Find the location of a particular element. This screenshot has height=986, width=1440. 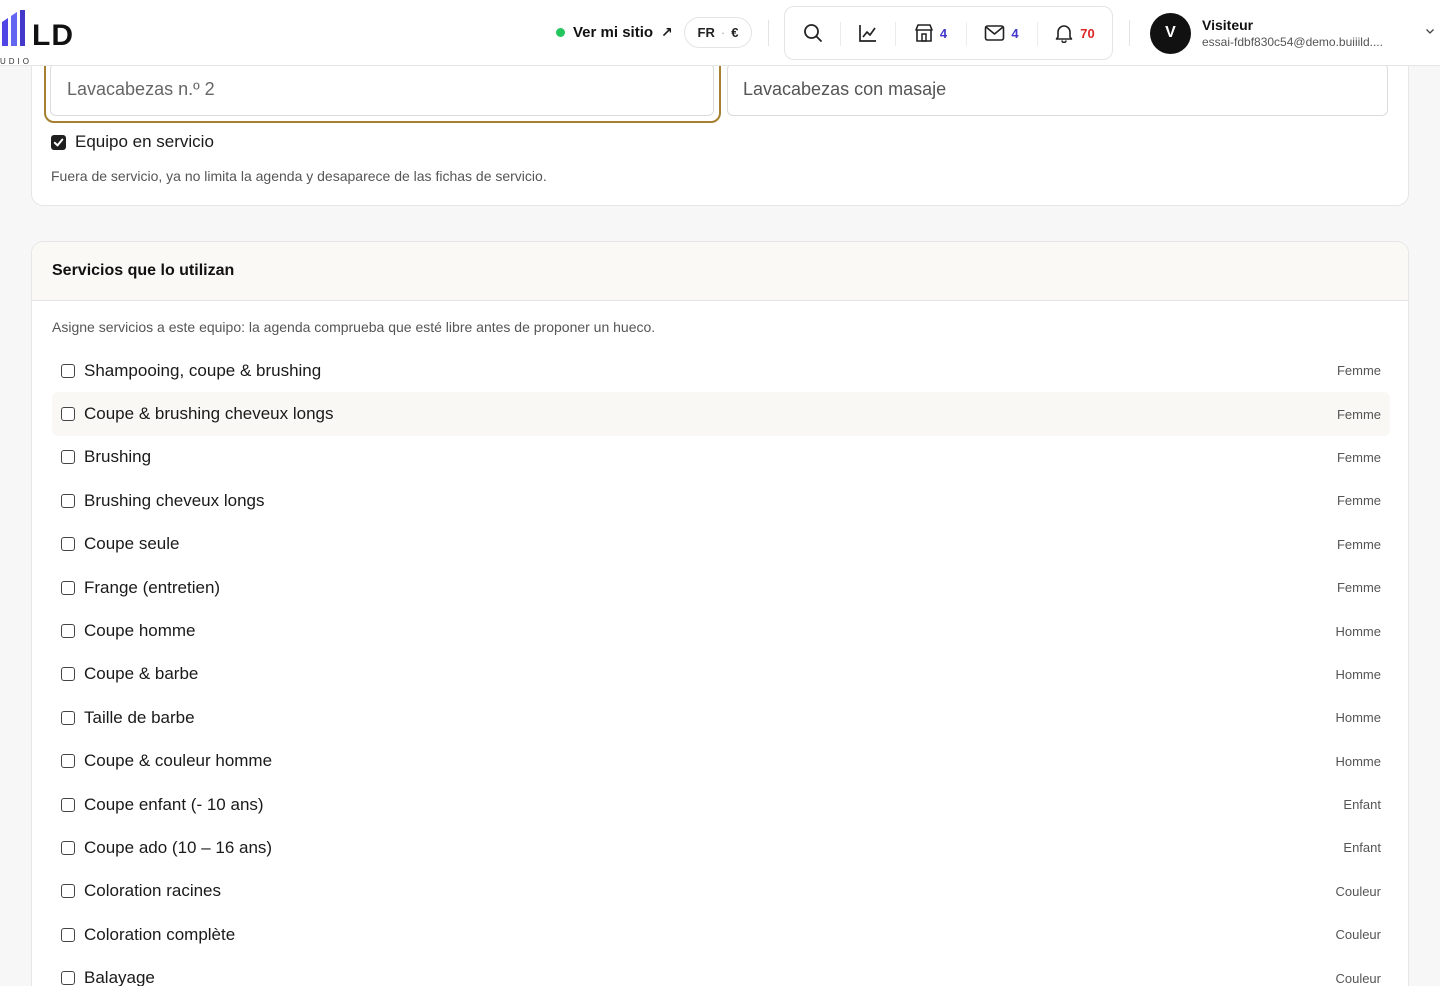

service-row: Balayage Couleur is located at coordinates (721, 971).